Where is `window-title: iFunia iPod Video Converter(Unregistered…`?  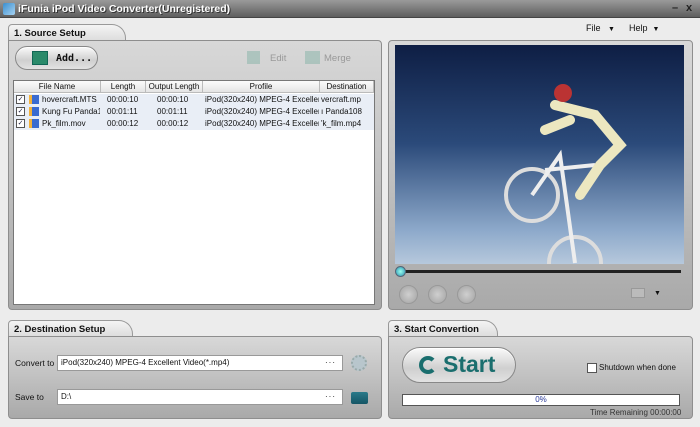 window-title: iFunia iPod Video Converter(Unregistered… is located at coordinates (124, 9).